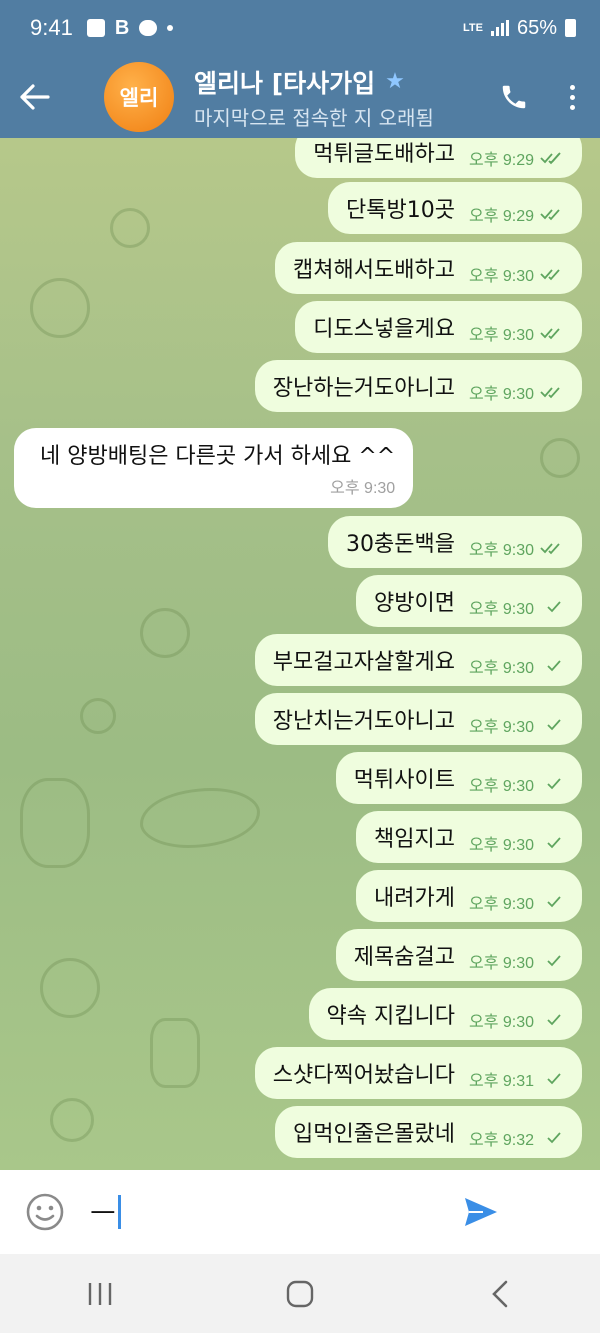 Image resolution: width=600 pixels, height=1333 pixels. Describe the element at coordinates (428, 268) in the screenshot. I see `message-bubble: 캡쳐해서도배하고 오후 9:30` at that location.